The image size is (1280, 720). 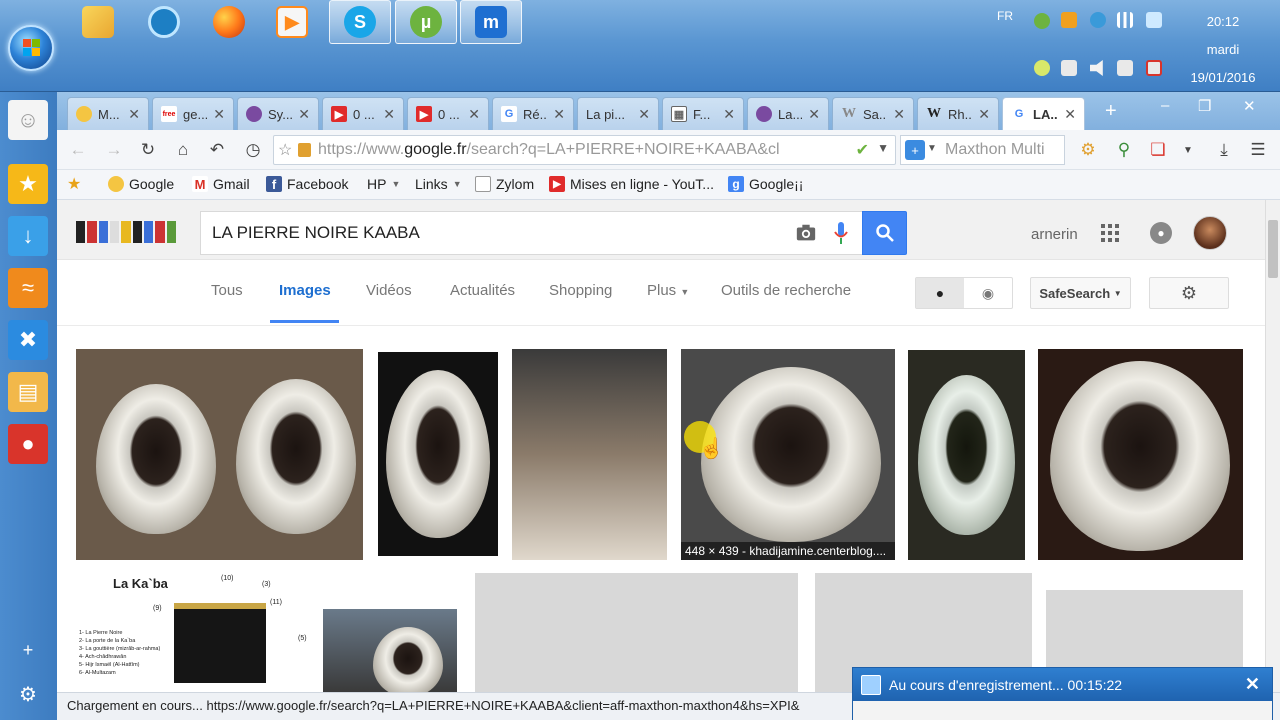 What do you see at coordinates (31, 48) in the screenshot?
I see `start-button` at bounding box center [31, 48].